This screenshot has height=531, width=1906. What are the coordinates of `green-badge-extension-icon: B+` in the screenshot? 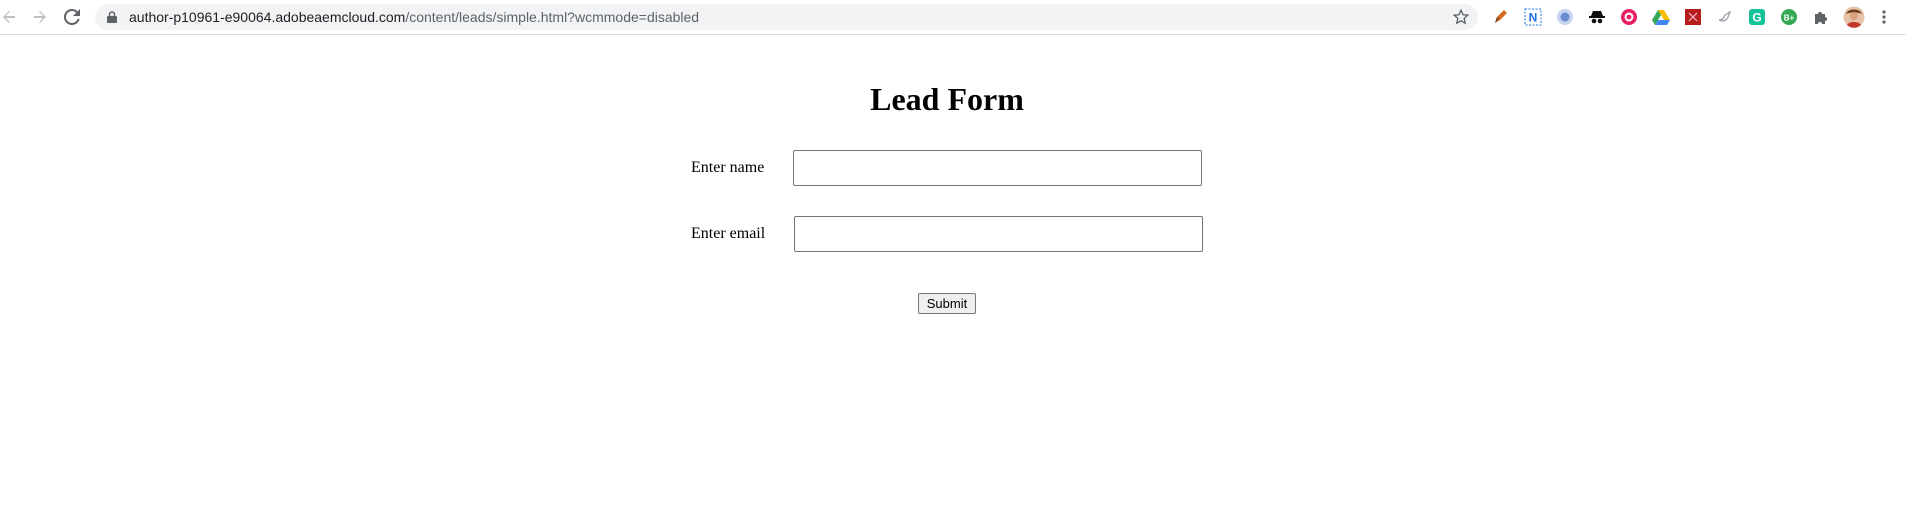 It's located at (1789, 17).